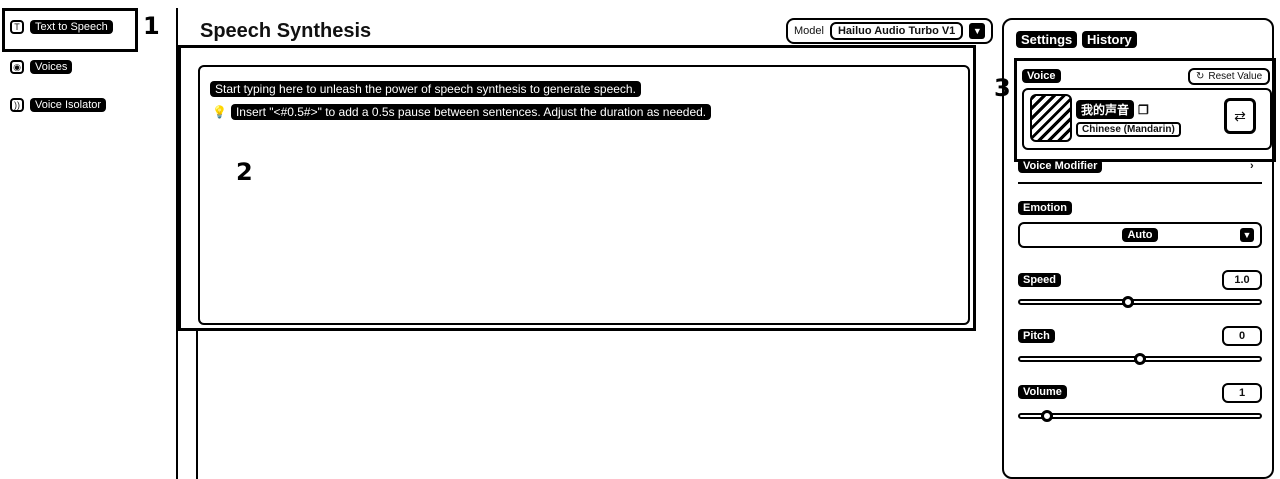  What do you see at coordinates (244, 172) in the screenshot?
I see `callout-number-2: 2` at bounding box center [244, 172].